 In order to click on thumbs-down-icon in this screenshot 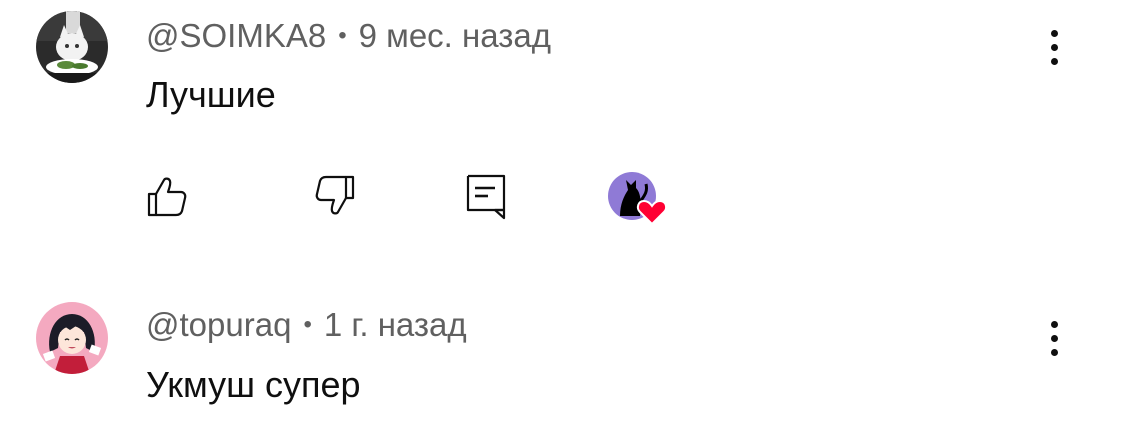, I will do `click(335, 195)`.